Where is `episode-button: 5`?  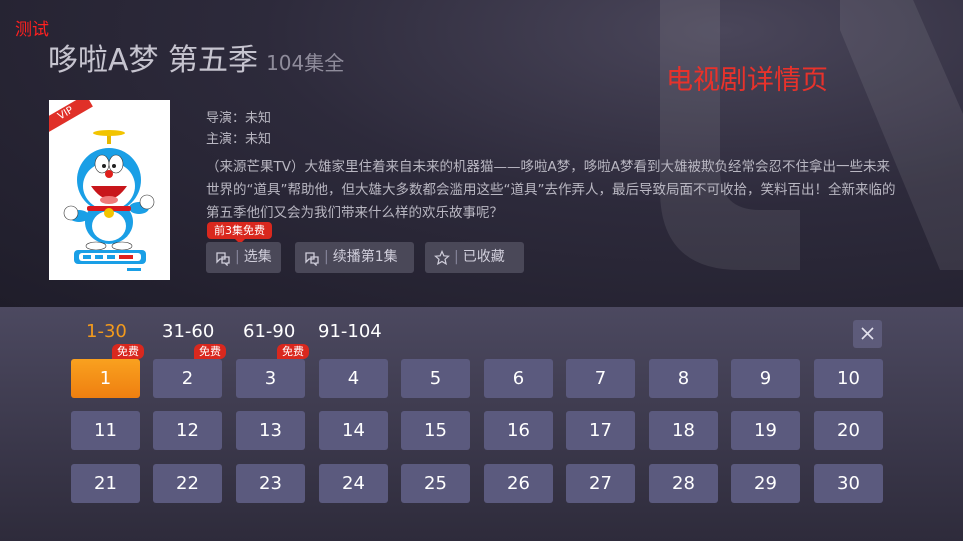
episode-button: 5 is located at coordinates (435, 378).